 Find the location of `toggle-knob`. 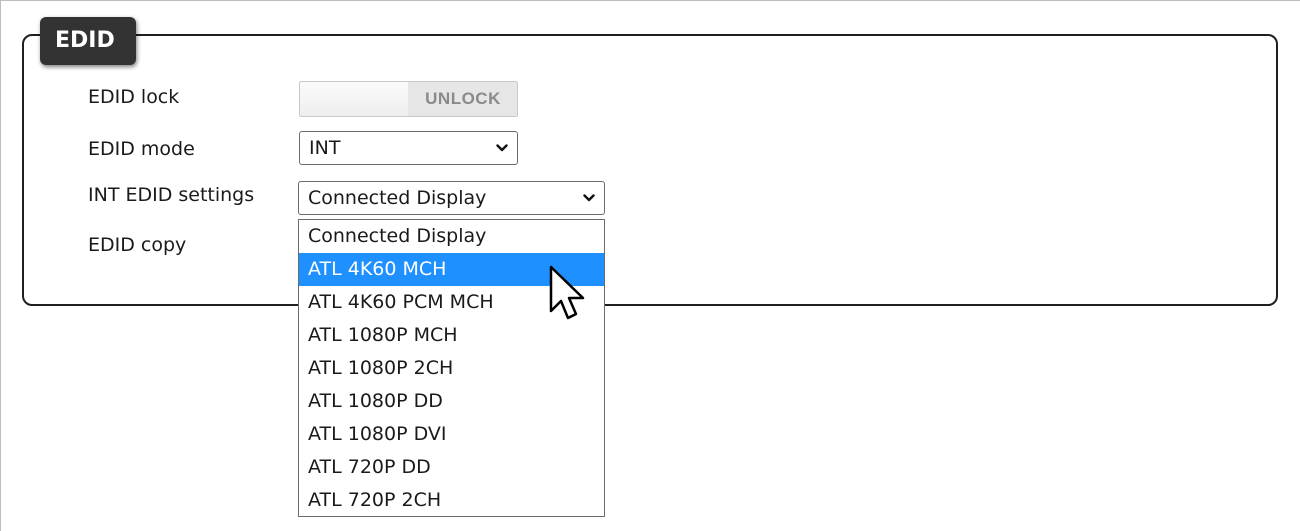

toggle-knob is located at coordinates (354, 99).